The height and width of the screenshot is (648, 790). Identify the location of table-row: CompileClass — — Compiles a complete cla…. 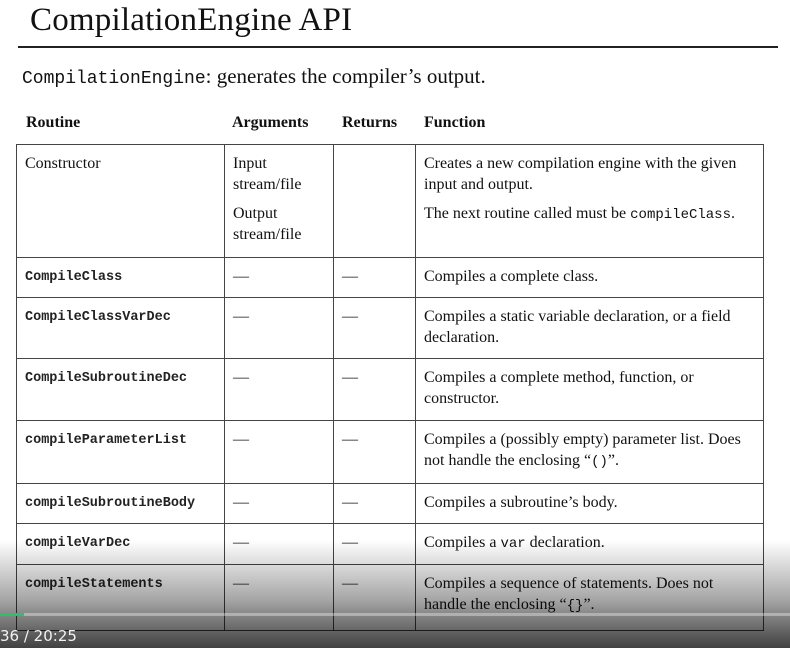
(390, 278).